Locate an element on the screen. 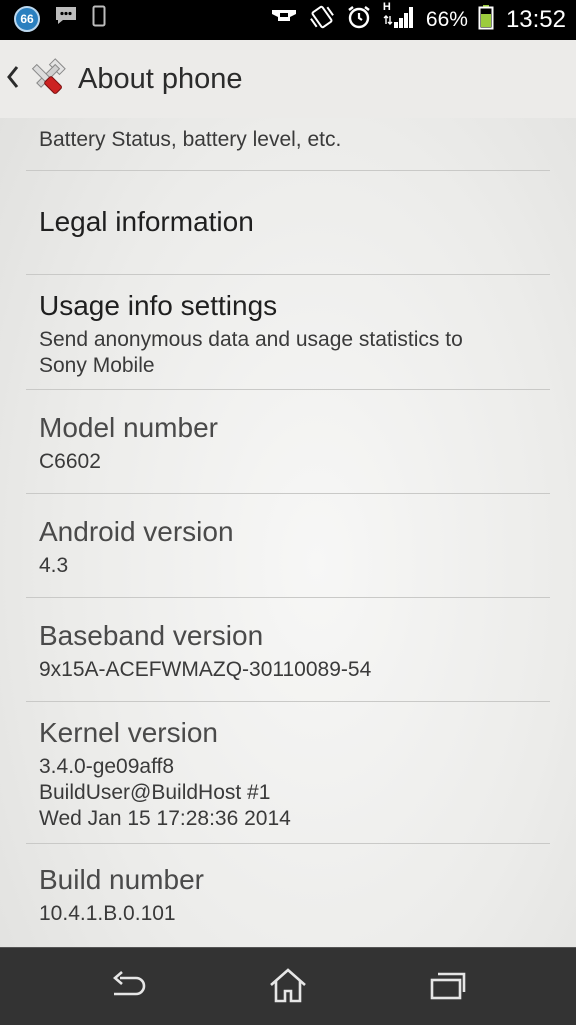 The width and height of the screenshot is (576, 1025). vibrate-icon is located at coordinates (322, 19).